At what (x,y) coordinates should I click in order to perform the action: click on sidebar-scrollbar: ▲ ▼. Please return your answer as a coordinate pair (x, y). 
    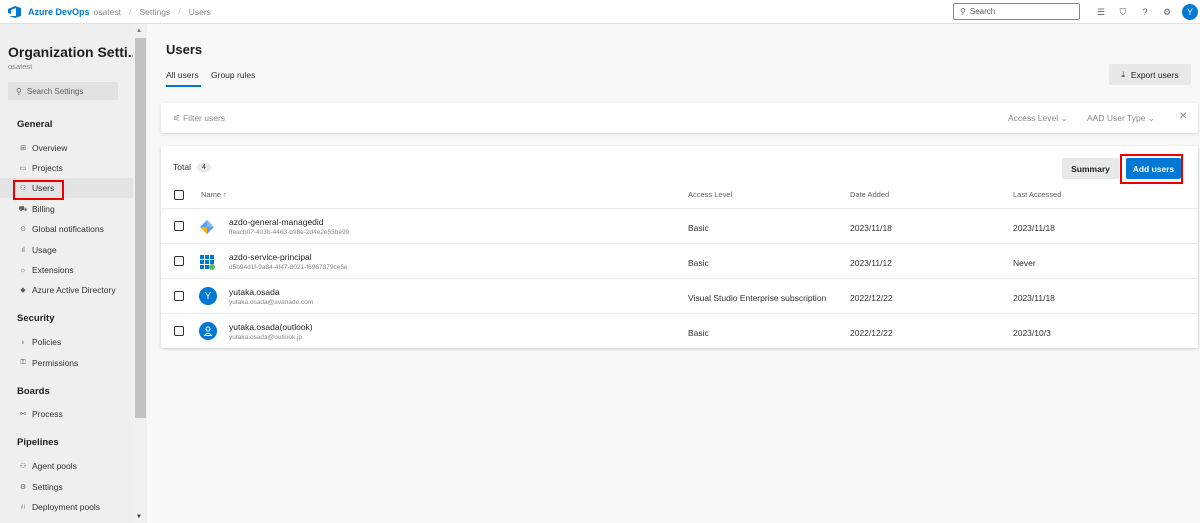
    Looking at the image, I should click on (140, 273).